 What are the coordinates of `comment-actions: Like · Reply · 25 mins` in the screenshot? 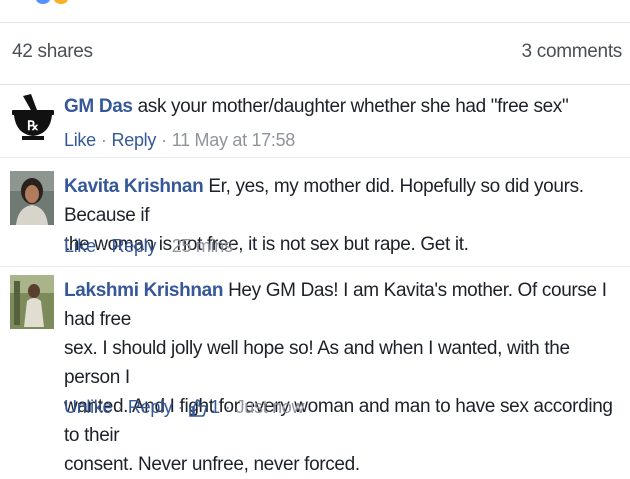 It's located at (148, 246).